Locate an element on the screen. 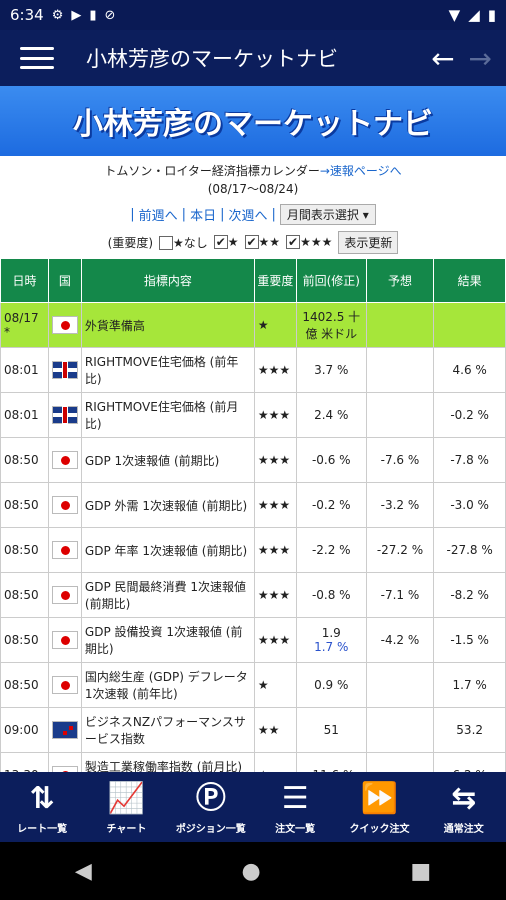 The width and height of the screenshot is (506, 900). imp1-option: ✔ ★ is located at coordinates (226, 242).